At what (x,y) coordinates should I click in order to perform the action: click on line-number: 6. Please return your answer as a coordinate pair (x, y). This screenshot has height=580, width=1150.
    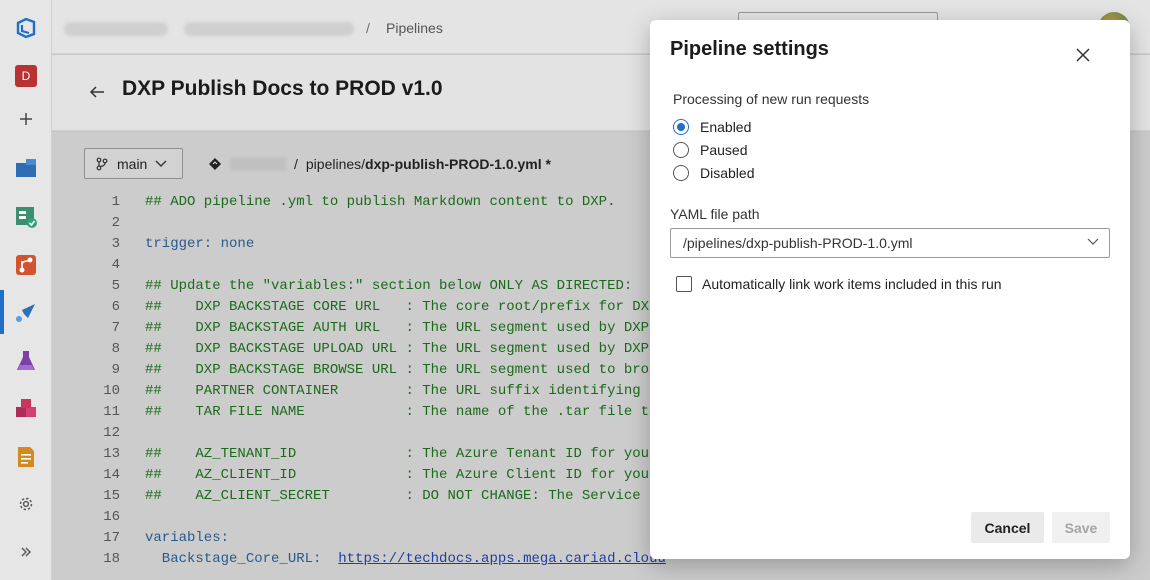
    Looking at the image, I should click on (115, 307).